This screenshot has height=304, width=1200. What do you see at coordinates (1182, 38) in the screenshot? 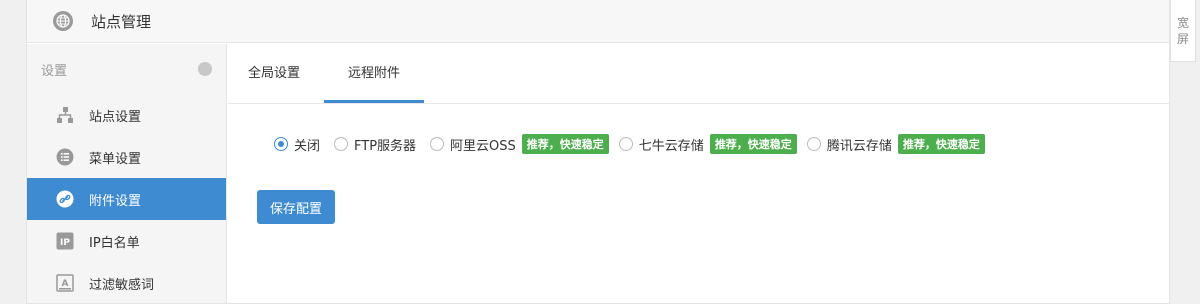
I see `wide-toggle-text: 屏` at bounding box center [1182, 38].